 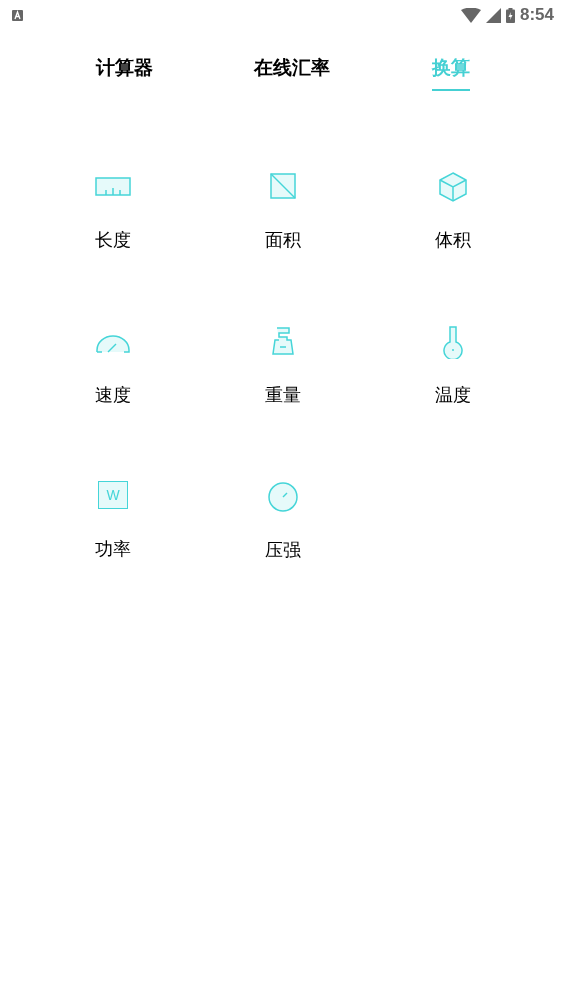 I want to click on converter-label: 面积, so click(x=283, y=240).